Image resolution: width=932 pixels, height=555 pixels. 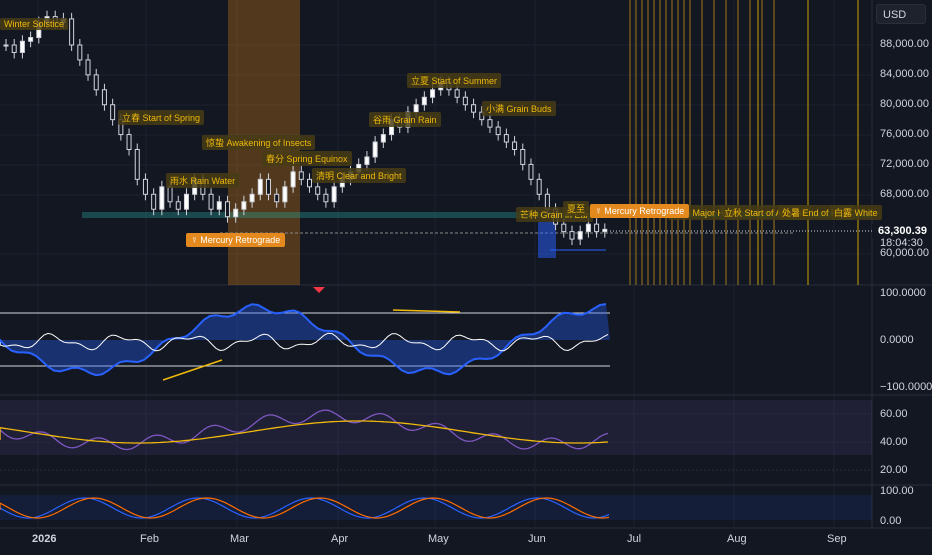 What do you see at coordinates (891, 521) in the screenshot?
I see `stoch-tick-0: 0.00` at bounding box center [891, 521].